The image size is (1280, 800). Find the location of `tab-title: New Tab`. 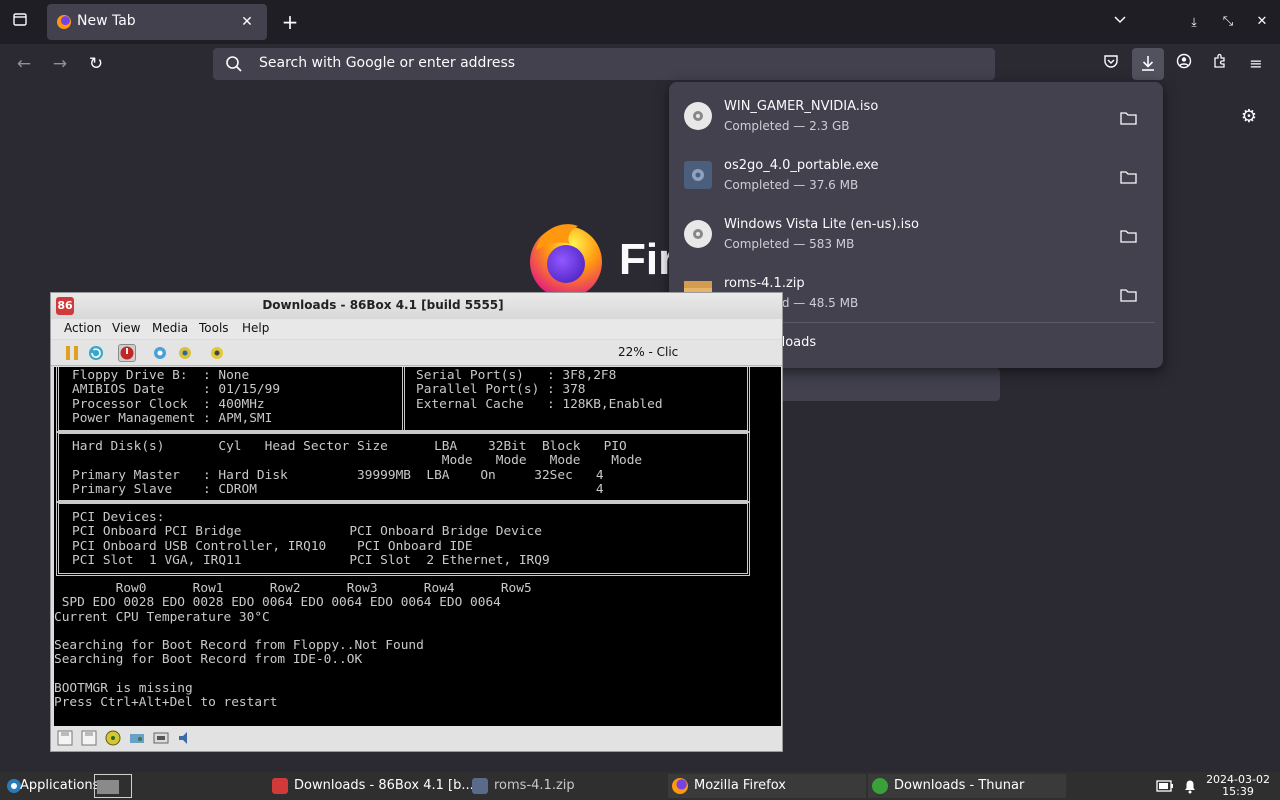

tab-title: New Tab is located at coordinates (106, 21).